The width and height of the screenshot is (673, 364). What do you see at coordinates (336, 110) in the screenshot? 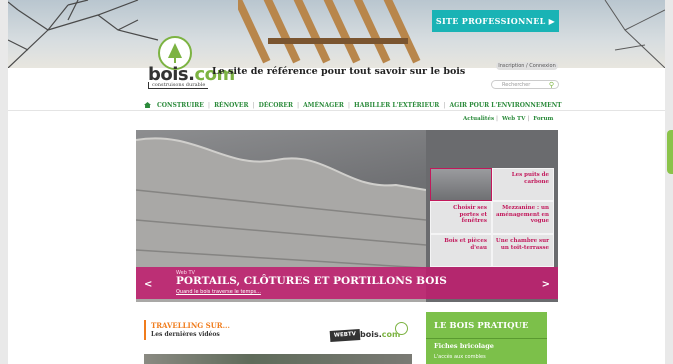
I see `nav-divider` at bounding box center [336, 110].